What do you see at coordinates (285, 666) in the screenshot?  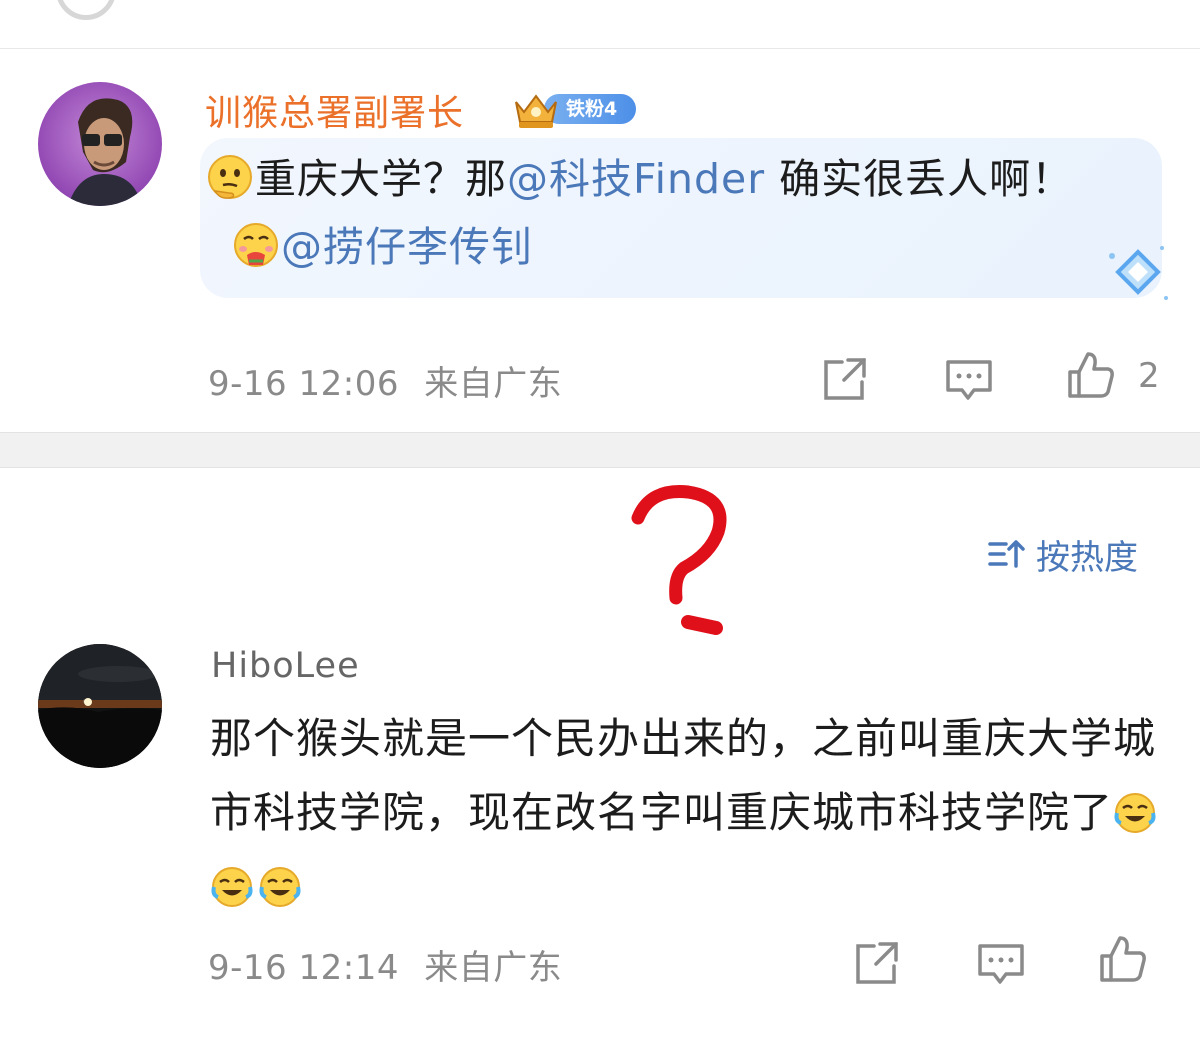 I see `username: HiboLee` at bounding box center [285, 666].